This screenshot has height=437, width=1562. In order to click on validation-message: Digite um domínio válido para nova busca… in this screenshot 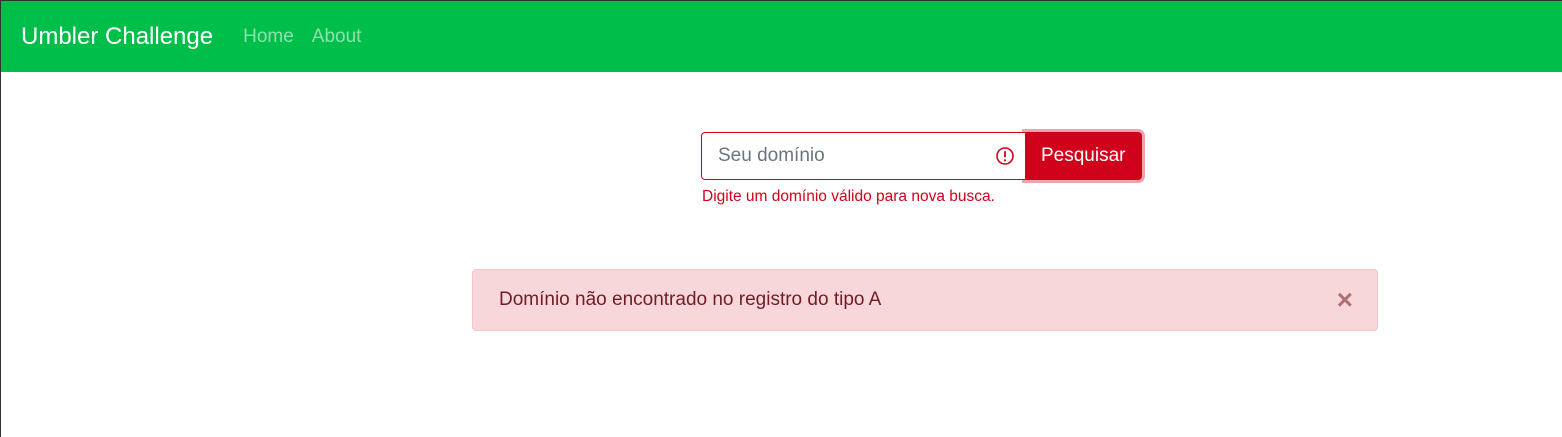, I will do `click(848, 196)`.